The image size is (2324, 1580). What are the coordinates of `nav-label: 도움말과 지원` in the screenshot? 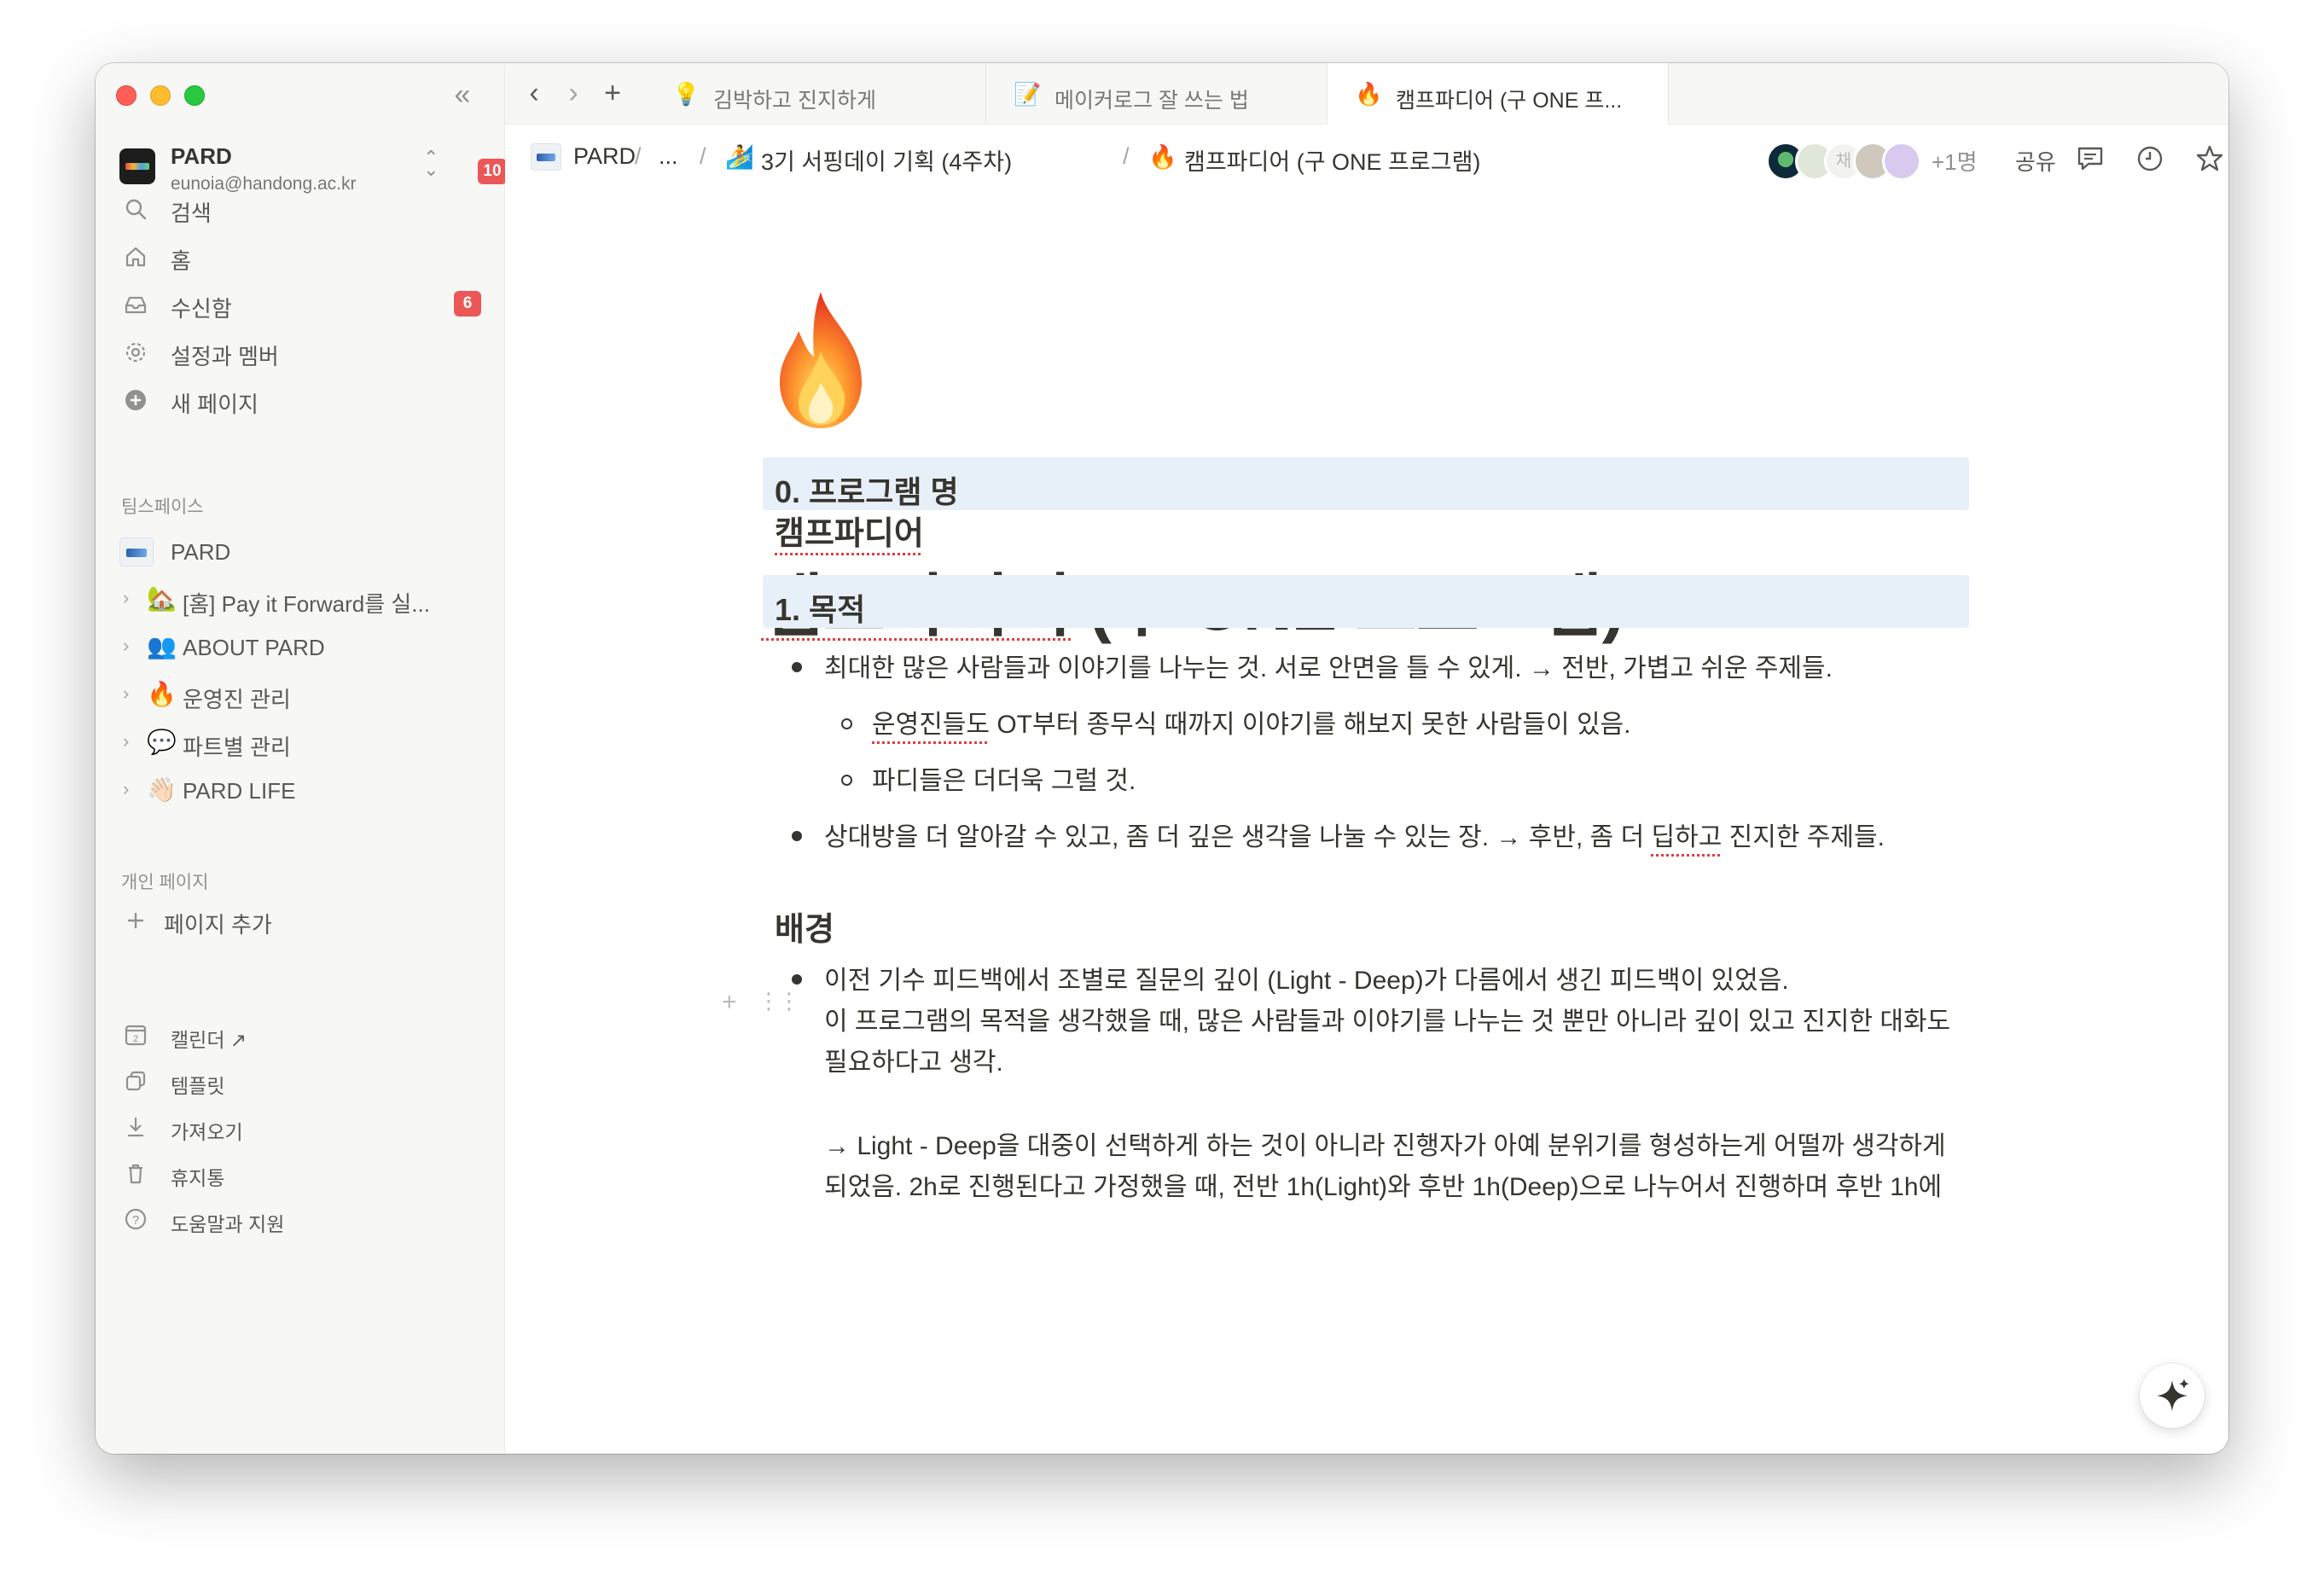 It's located at (228, 1224).